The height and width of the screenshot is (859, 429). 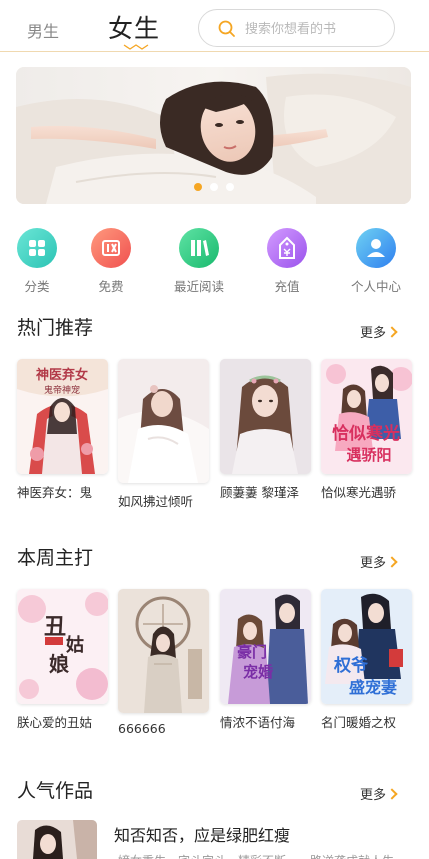 I want to click on top-bar: 男生 女生, so click(x=214, y=26).